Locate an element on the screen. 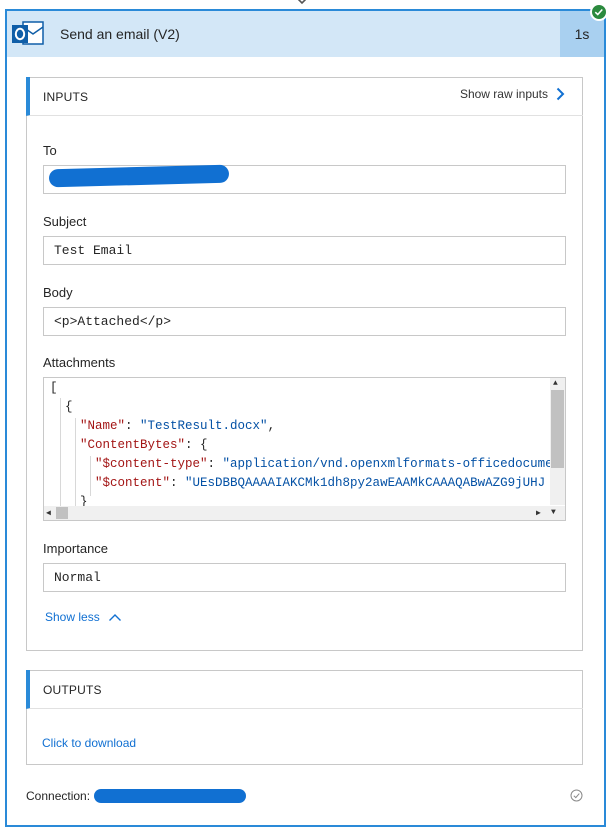  subject-label: Subject is located at coordinates (65, 221).